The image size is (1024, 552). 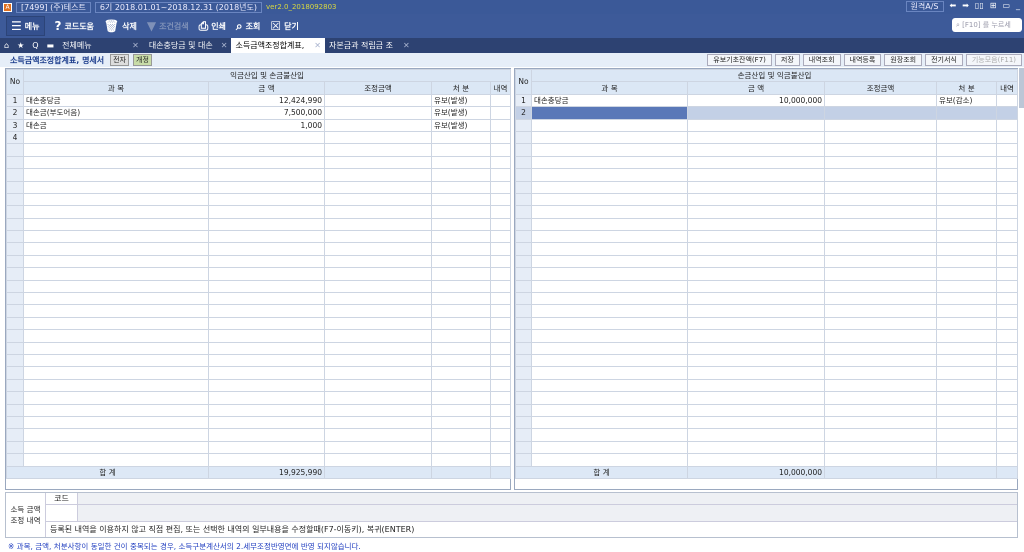 I want to click on search-icon: Q, so click(x=35, y=45).